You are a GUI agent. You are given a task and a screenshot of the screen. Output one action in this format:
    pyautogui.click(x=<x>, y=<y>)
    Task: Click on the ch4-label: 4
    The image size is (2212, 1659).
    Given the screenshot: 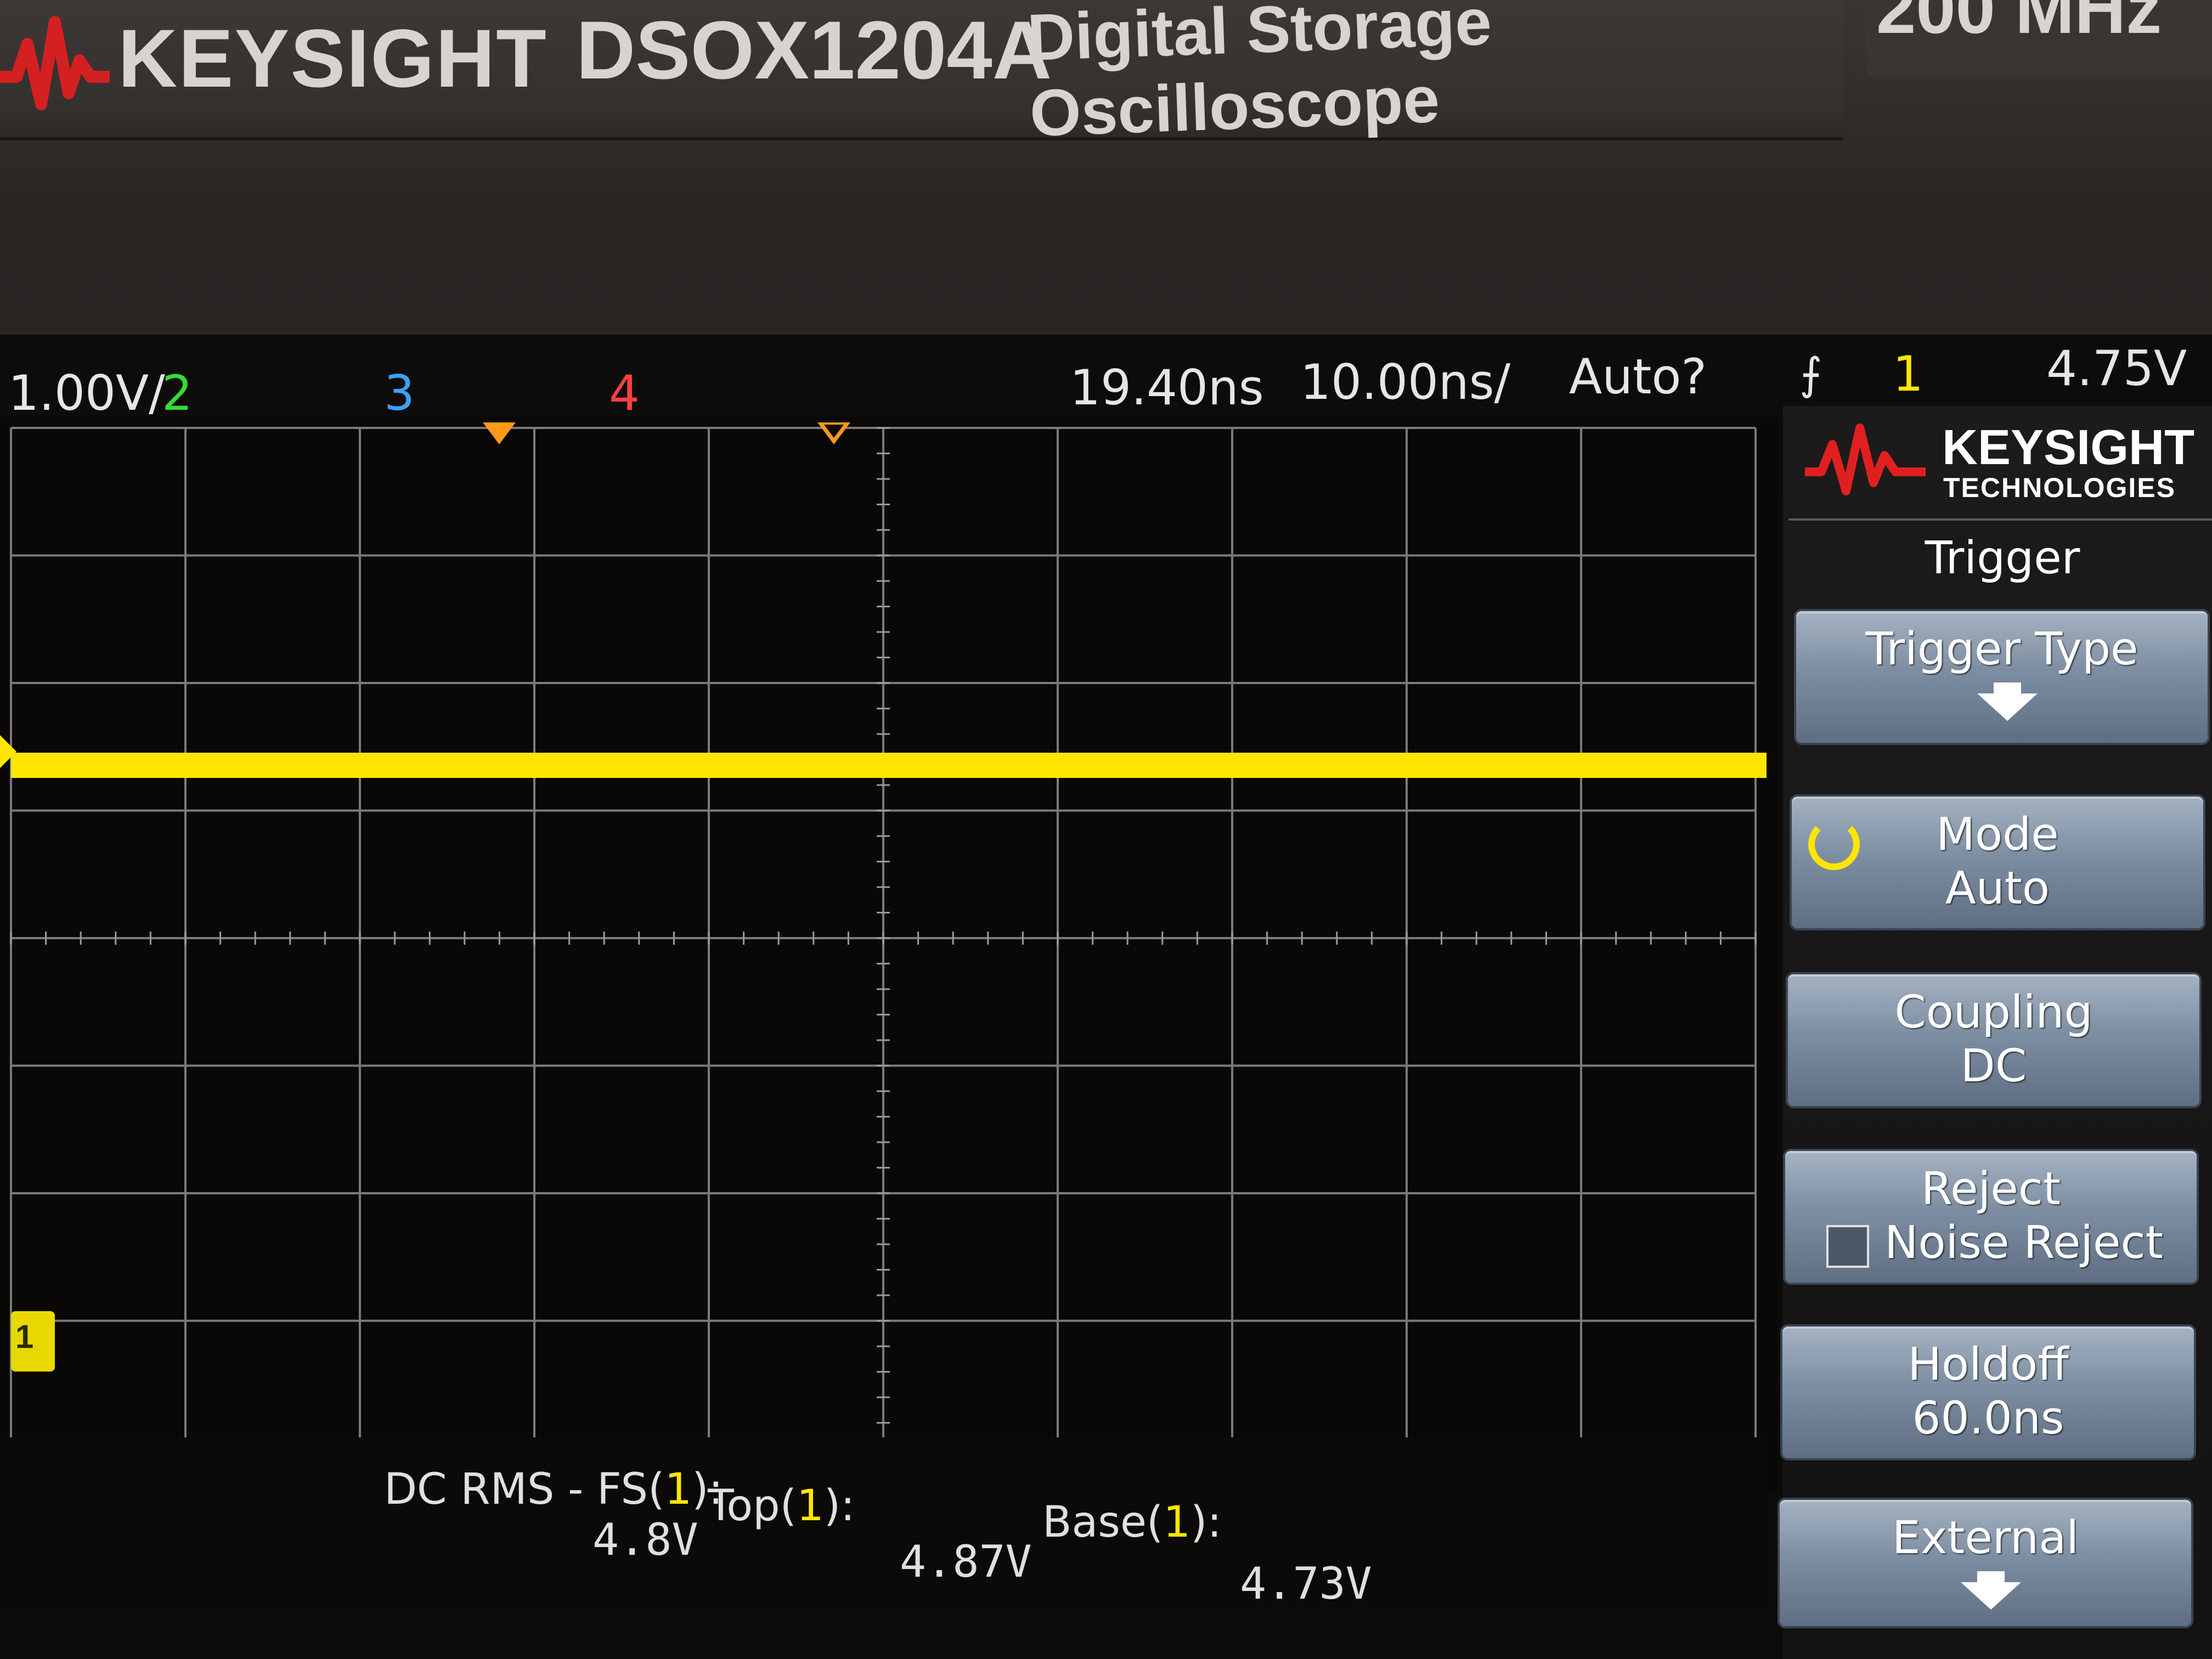 What is the action you would take?
    pyautogui.click(x=624, y=393)
    